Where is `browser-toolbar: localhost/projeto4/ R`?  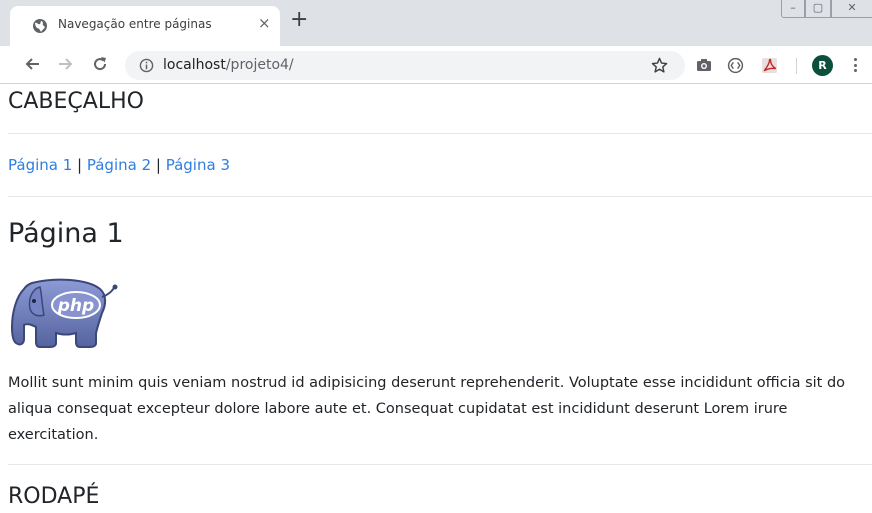 browser-toolbar: localhost/projeto4/ R is located at coordinates (436, 65).